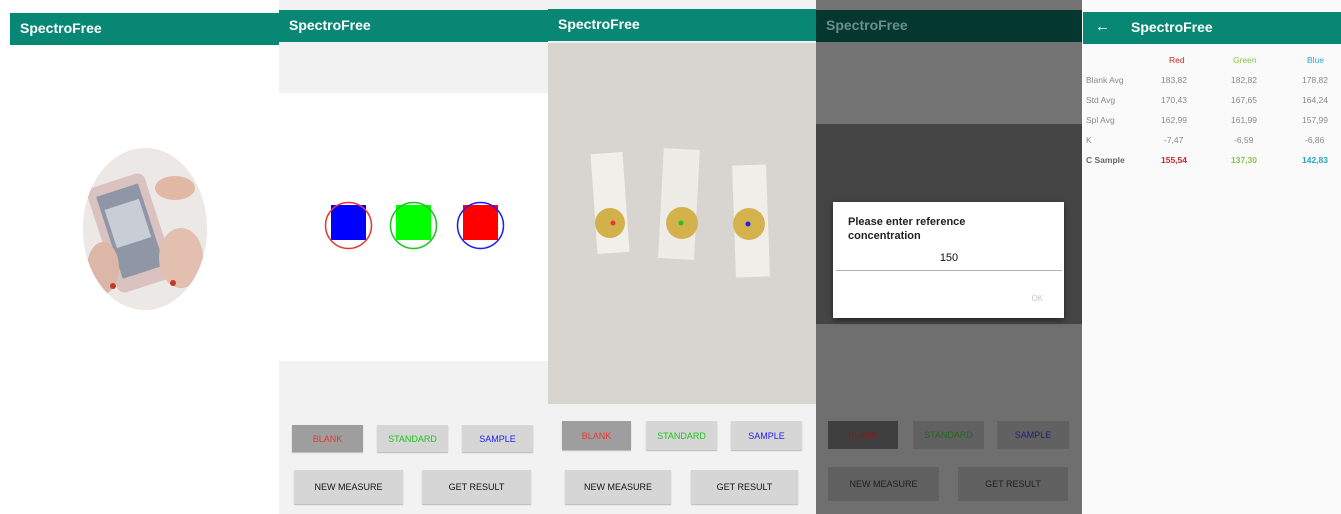  I want to click on cell-green: -6,59, so click(1244, 140).